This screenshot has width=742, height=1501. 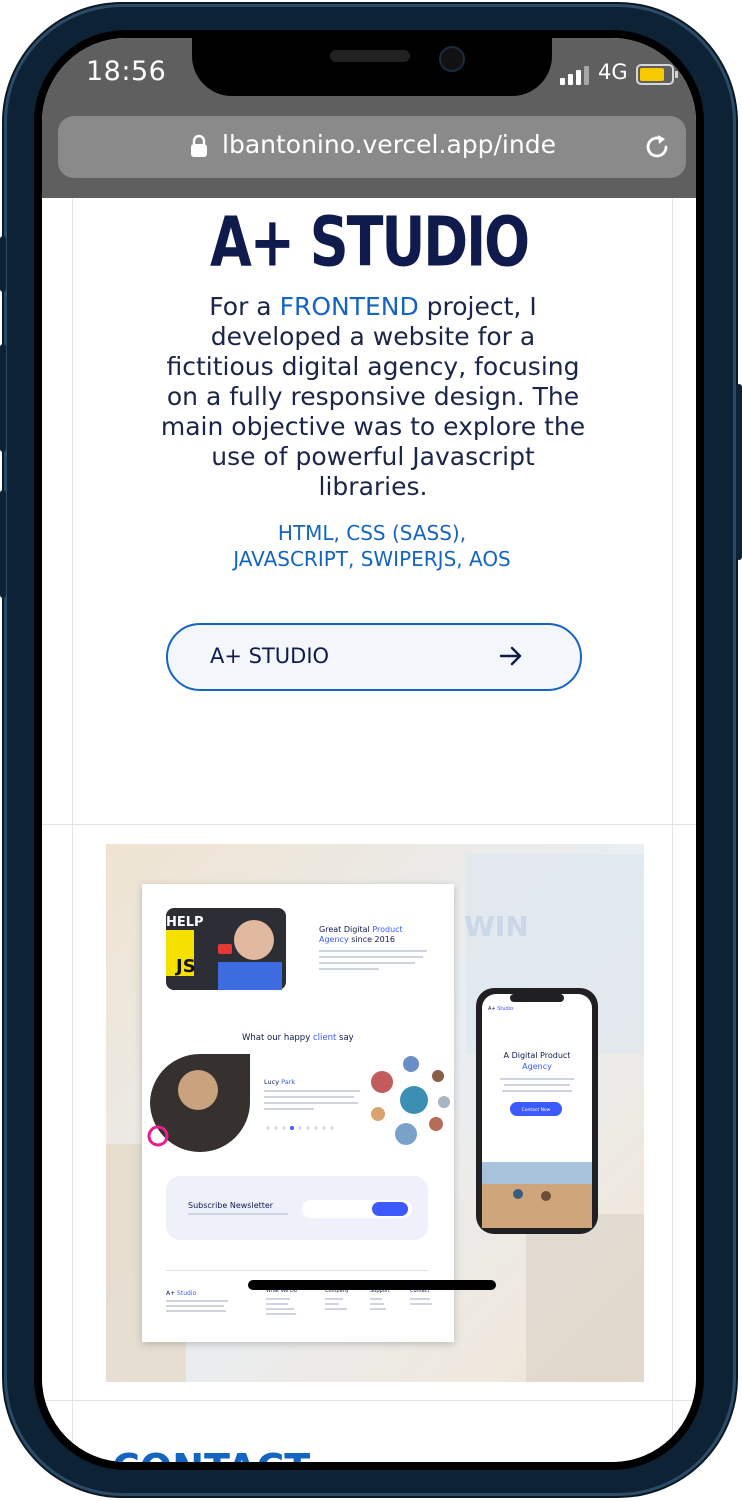 What do you see at coordinates (244, 306) in the screenshot?
I see `description-text: For a` at bounding box center [244, 306].